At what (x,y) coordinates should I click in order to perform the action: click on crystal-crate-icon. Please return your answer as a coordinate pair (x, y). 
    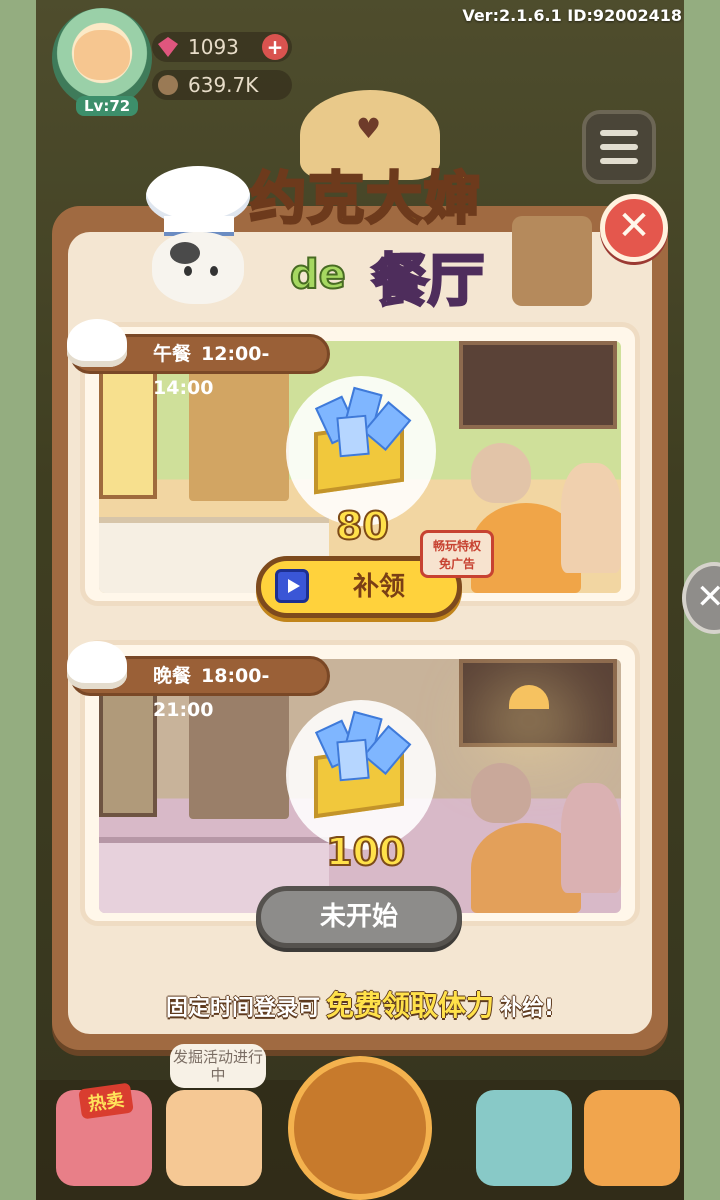
    Looking at the image, I should click on (361, 775).